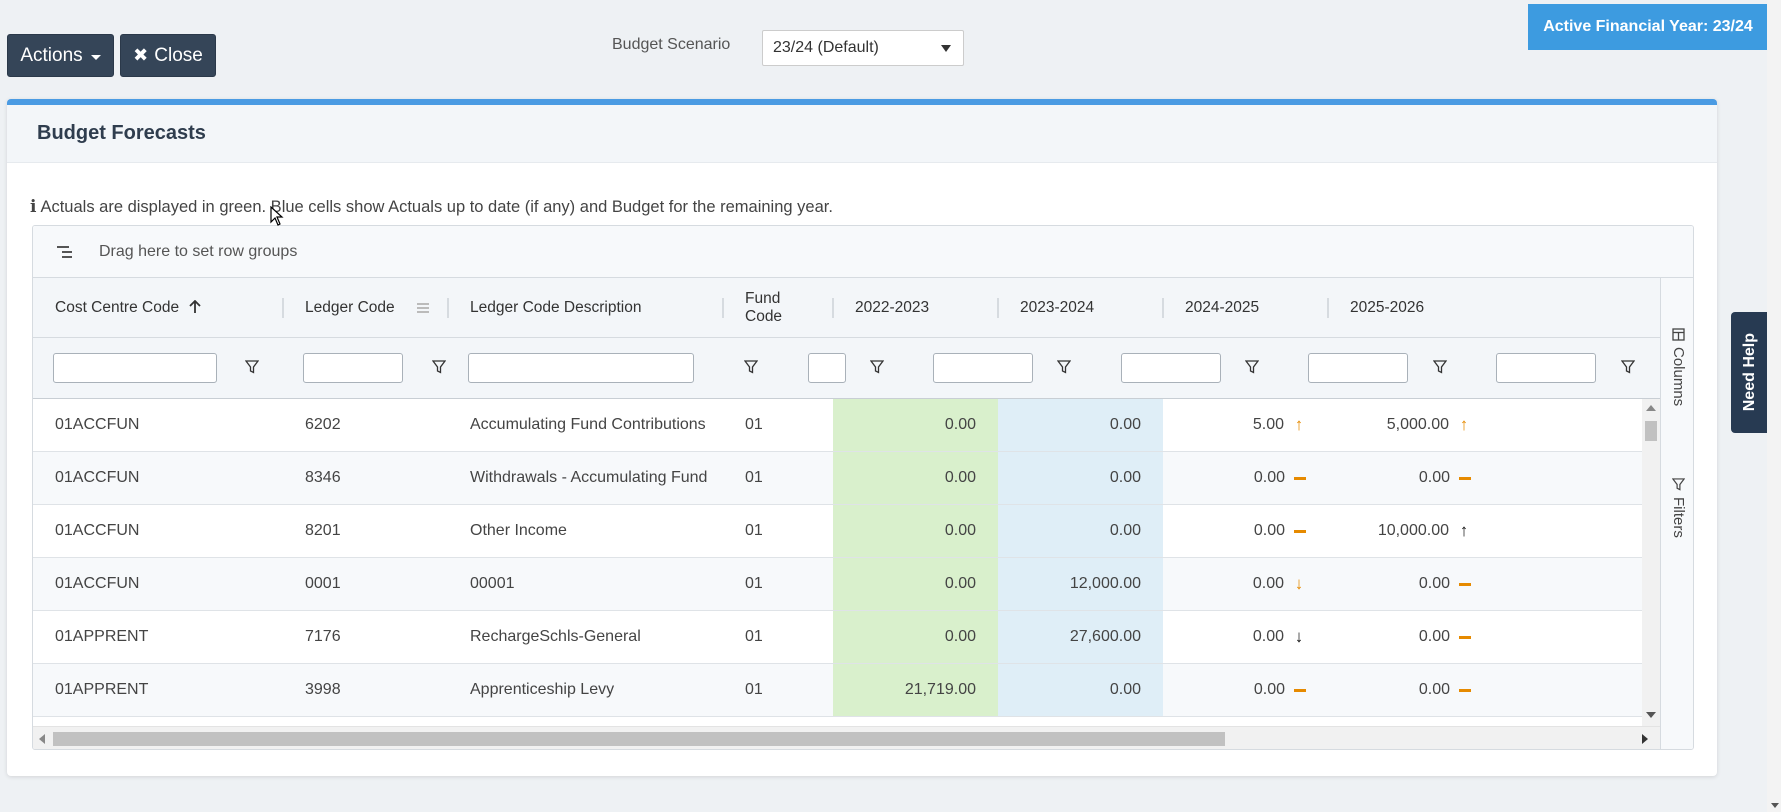  What do you see at coordinates (158, 308) in the screenshot?
I see `column-header-cost-centre: Cost Centre Code` at bounding box center [158, 308].